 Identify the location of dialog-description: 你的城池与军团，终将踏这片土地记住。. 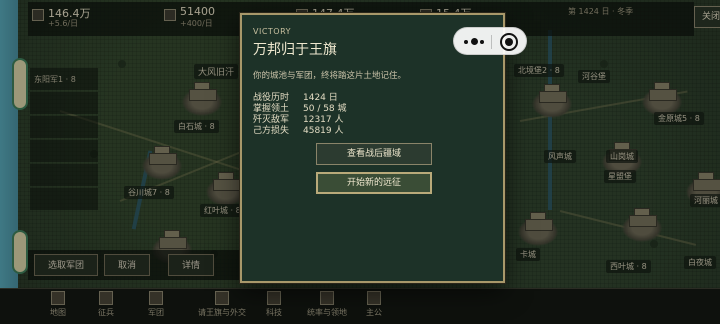
(330, 76).